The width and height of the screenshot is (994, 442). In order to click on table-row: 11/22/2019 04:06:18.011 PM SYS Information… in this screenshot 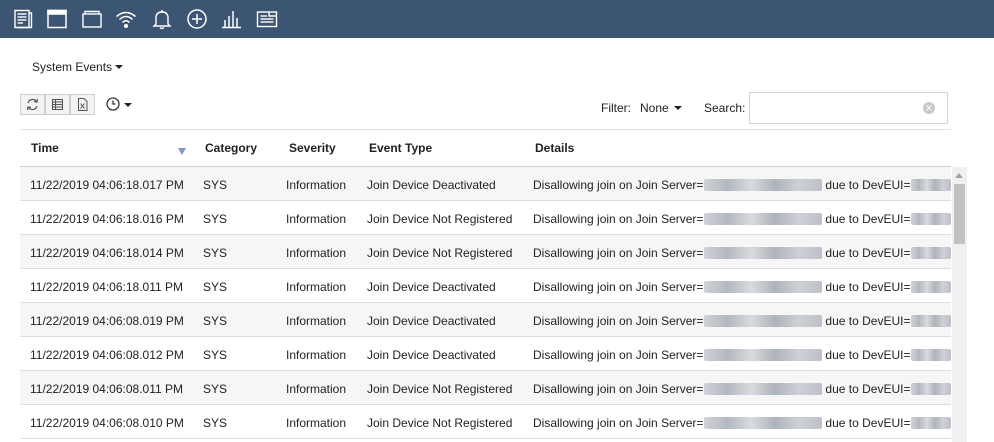, I will do `click(485, 286)`.